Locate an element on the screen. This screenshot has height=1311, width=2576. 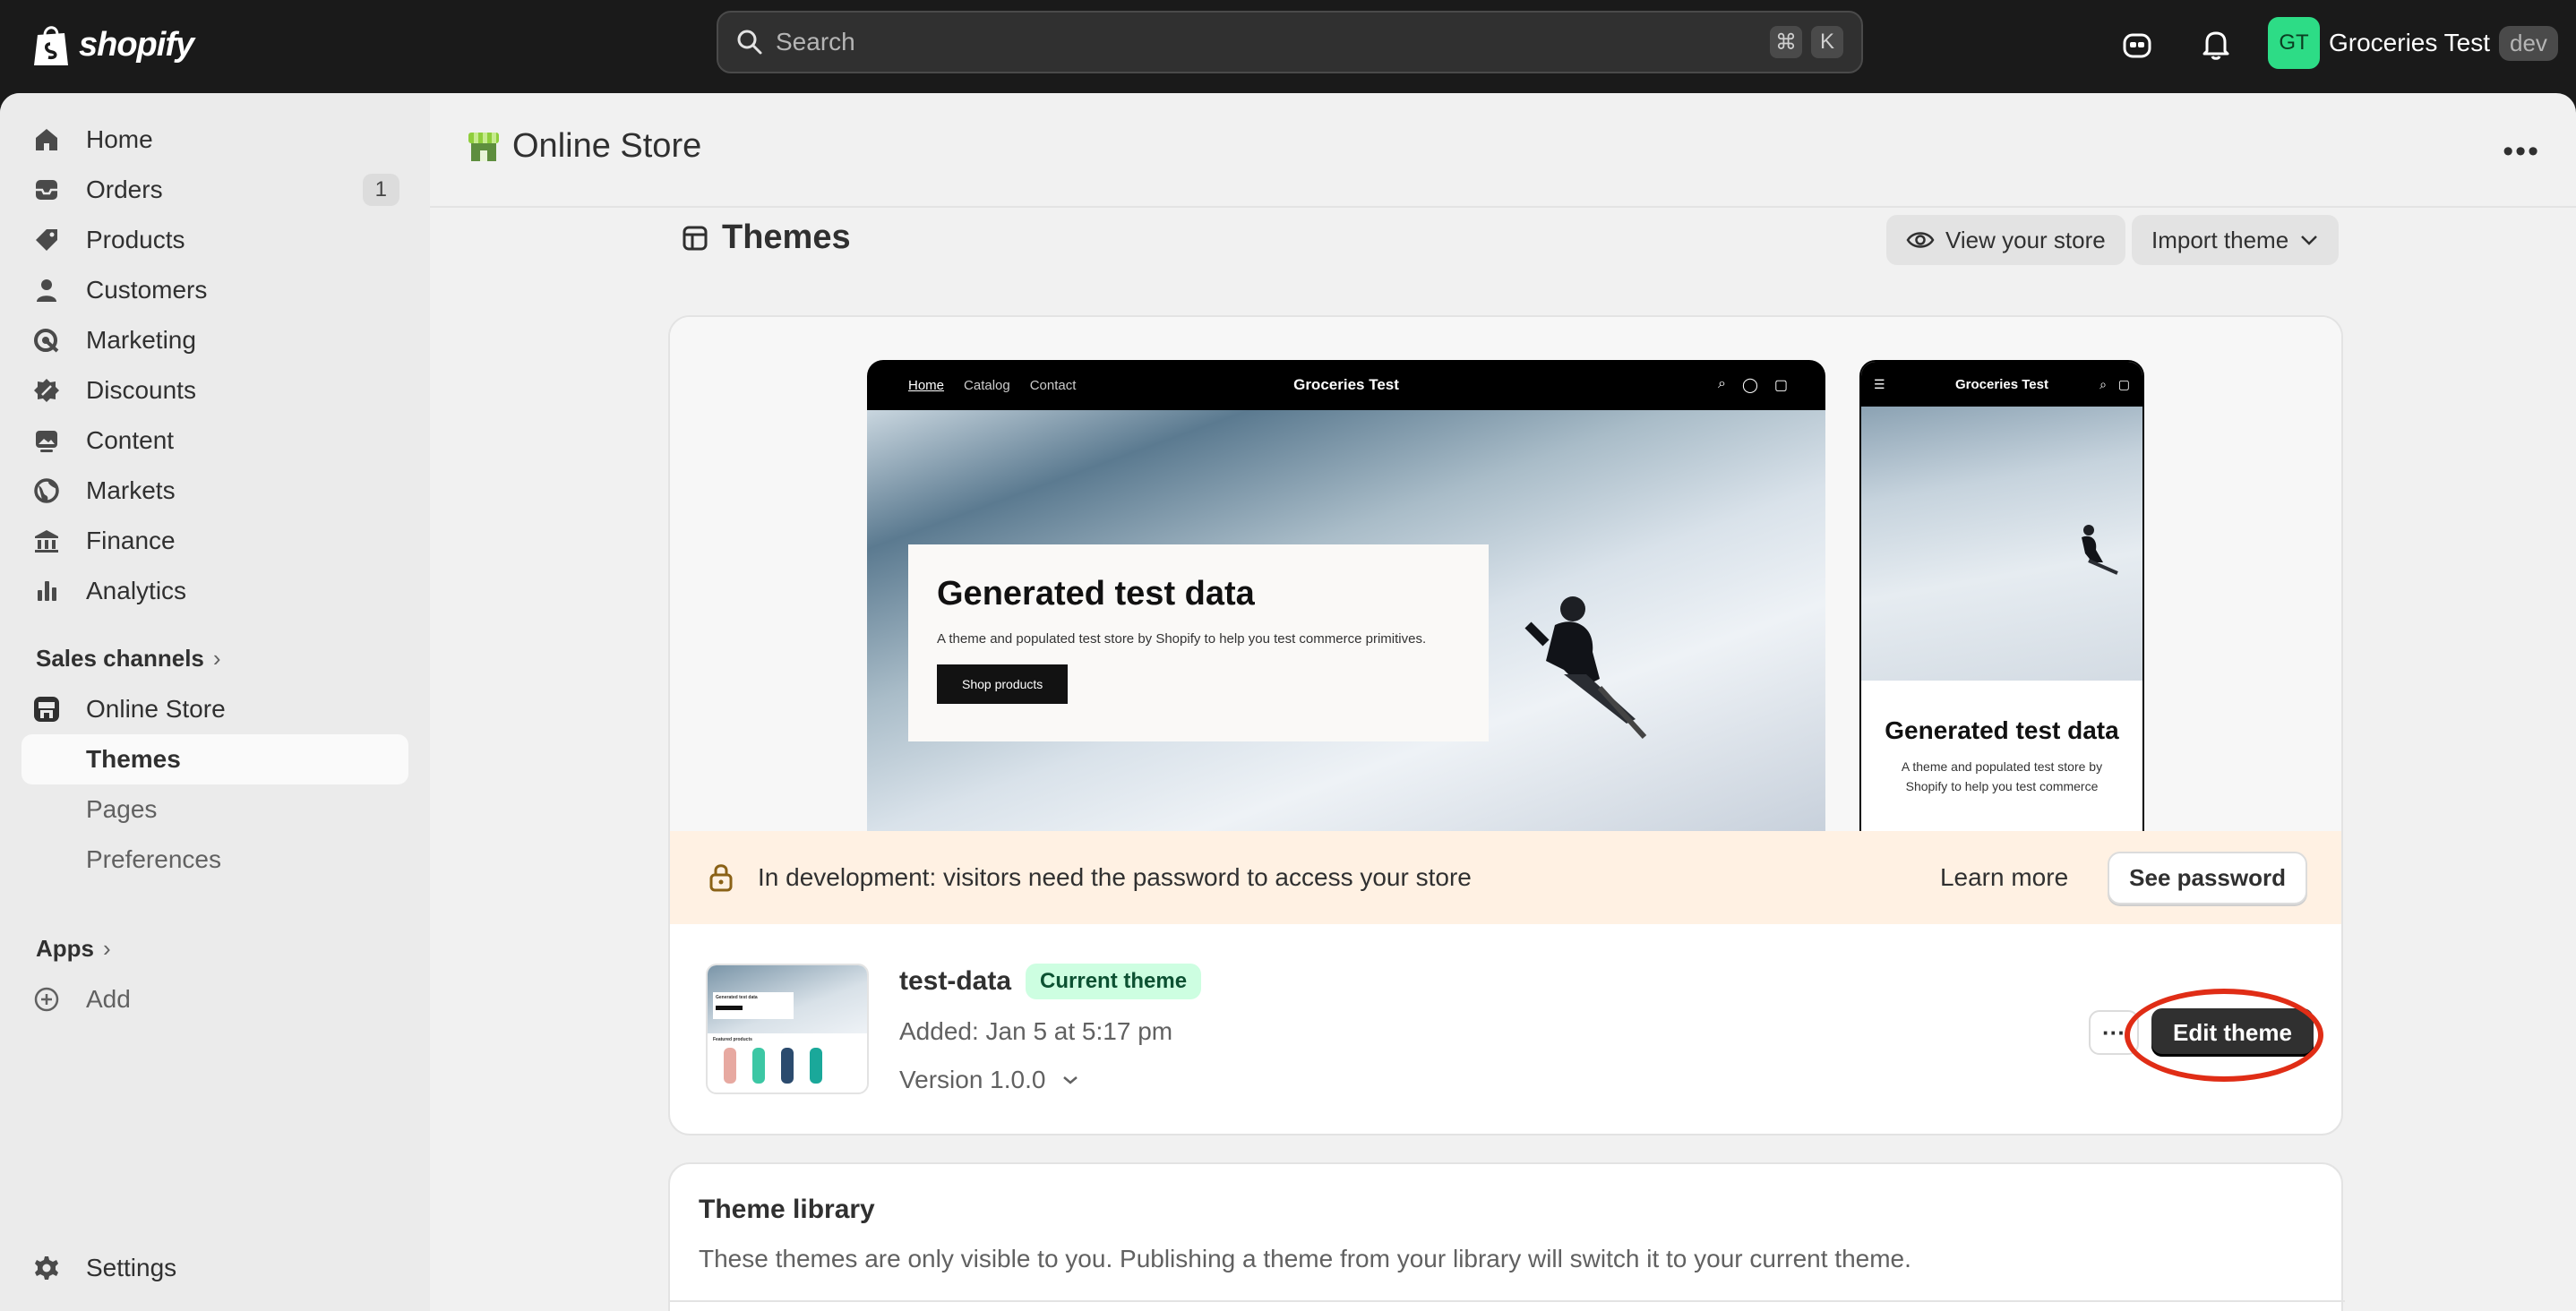
page-title: Online Store is located at coordinates (583, 146).